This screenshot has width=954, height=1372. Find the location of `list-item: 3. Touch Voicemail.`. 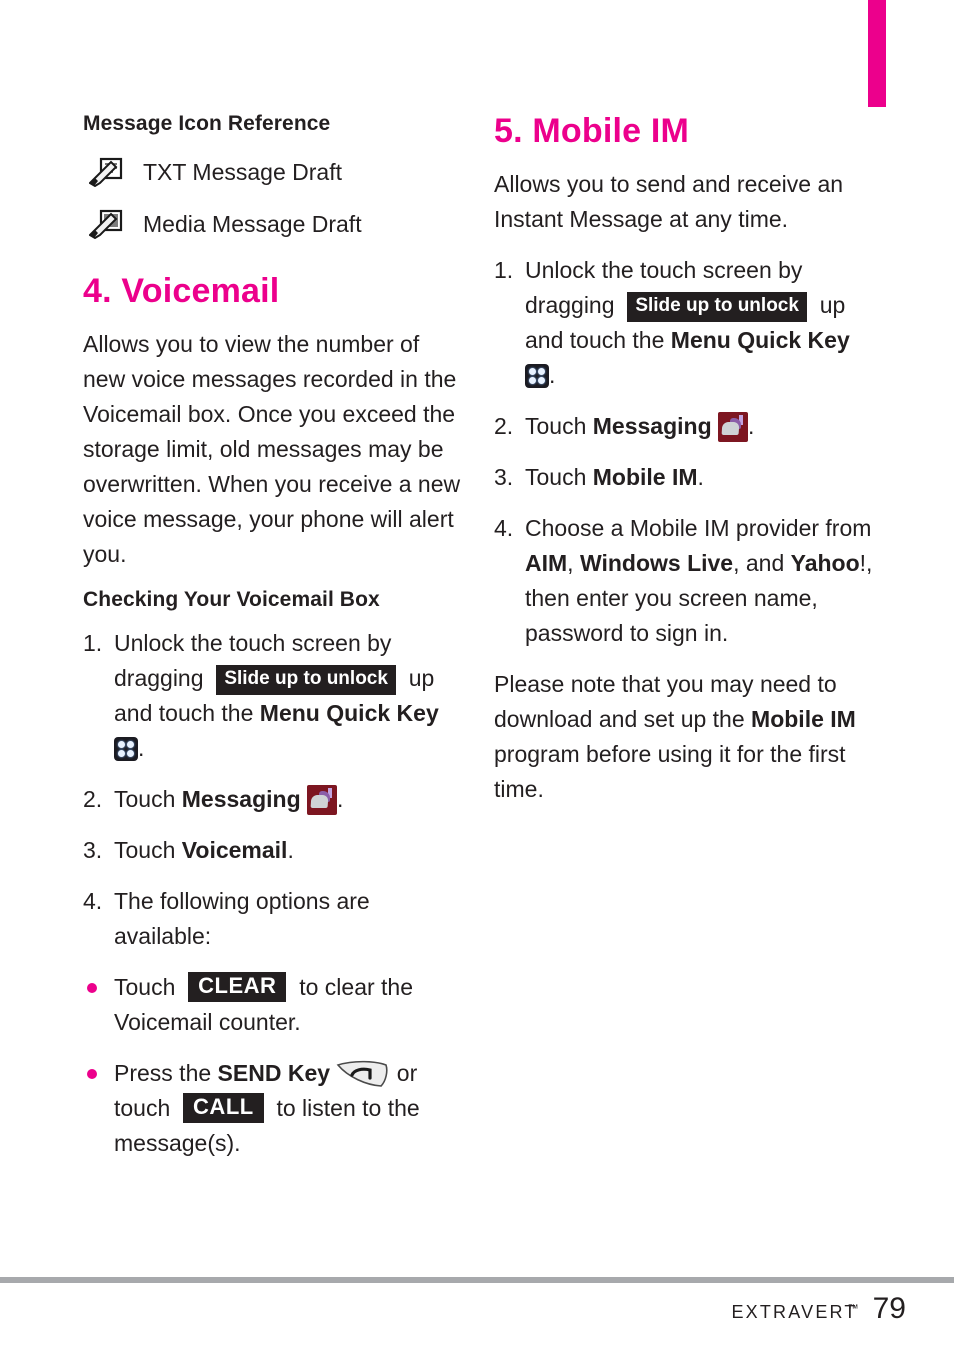

list-item: 3. Touch Voicemail. is located at coordinates (274, 850).